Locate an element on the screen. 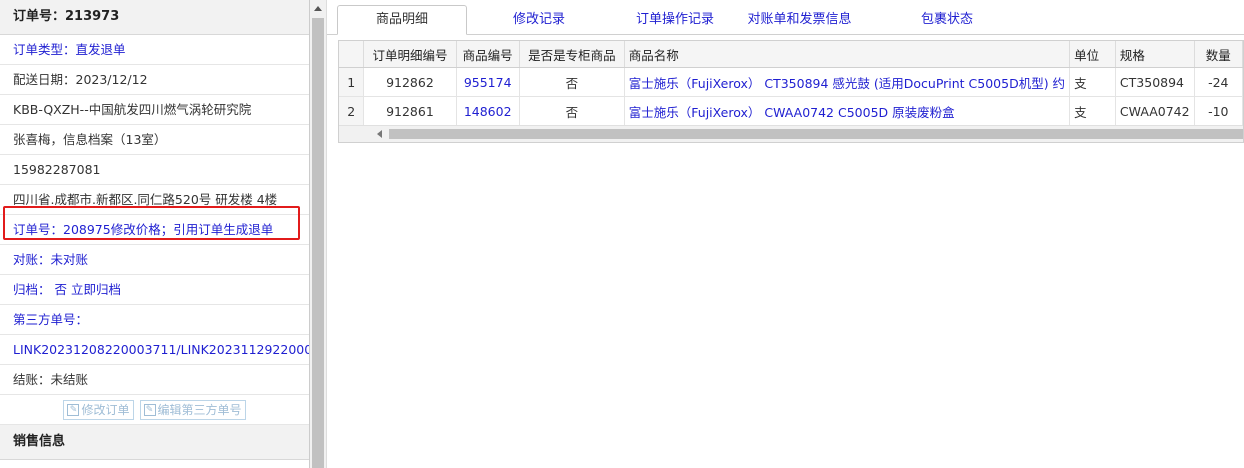 This screenshot has height=468, width=1244. tab-statement-invoice: 对账单和发票信息 is located at coordinates (799, 19).